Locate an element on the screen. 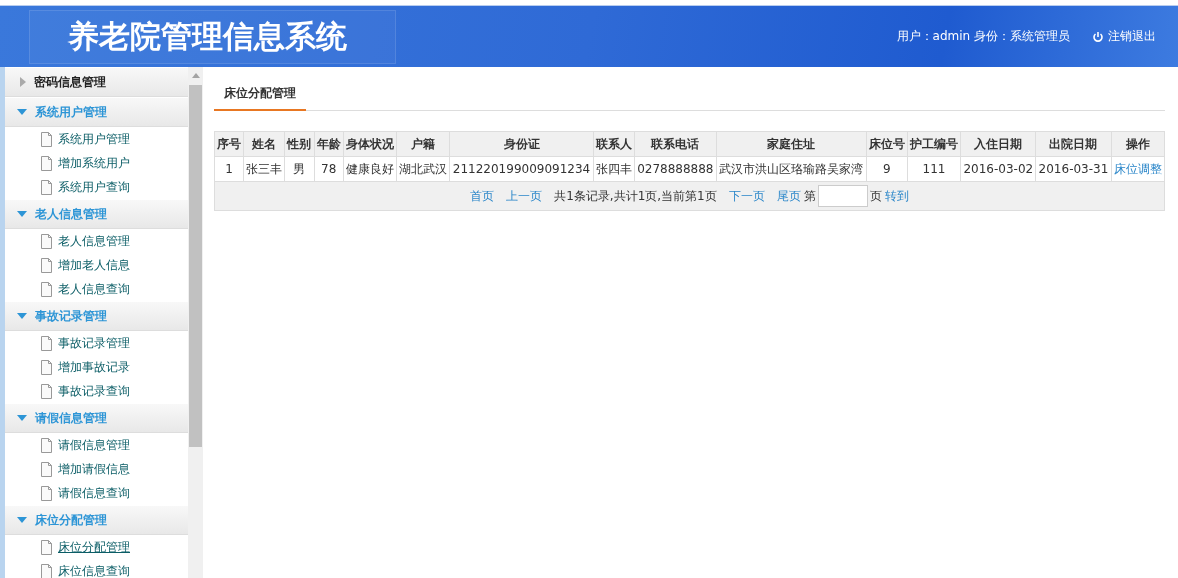 The width and height of the screenshot is (1178, 578). column-header: 性别 is located at coordinates (299, 144).